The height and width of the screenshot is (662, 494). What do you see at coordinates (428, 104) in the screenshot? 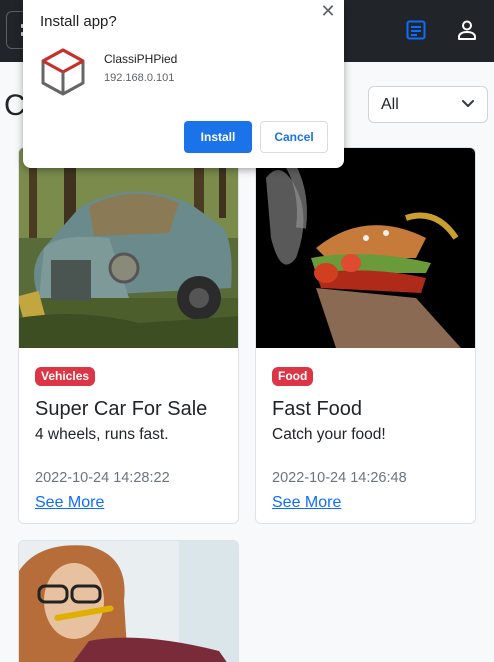
I see `category-filter-select: All` at bounding box center [428, 104].